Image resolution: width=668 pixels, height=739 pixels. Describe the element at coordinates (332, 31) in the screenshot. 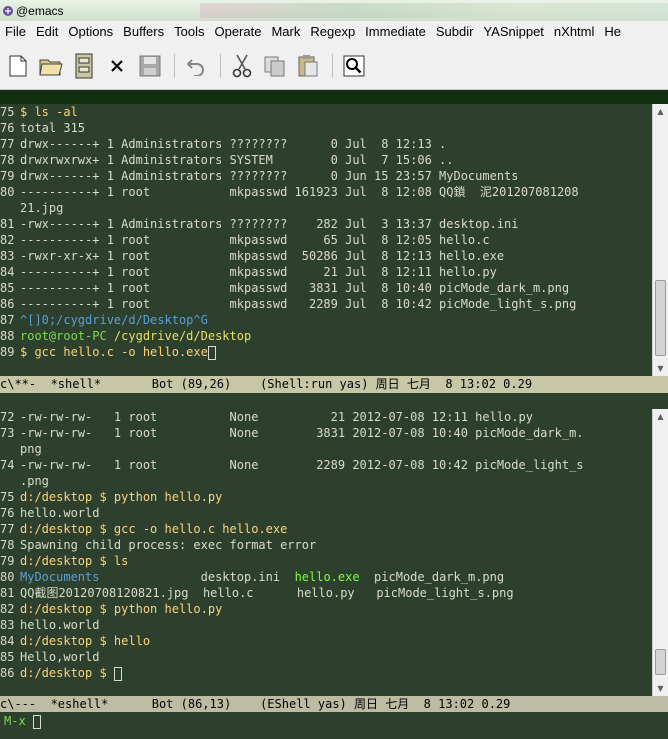

I see `menu-regexp: Regexp` at that location.